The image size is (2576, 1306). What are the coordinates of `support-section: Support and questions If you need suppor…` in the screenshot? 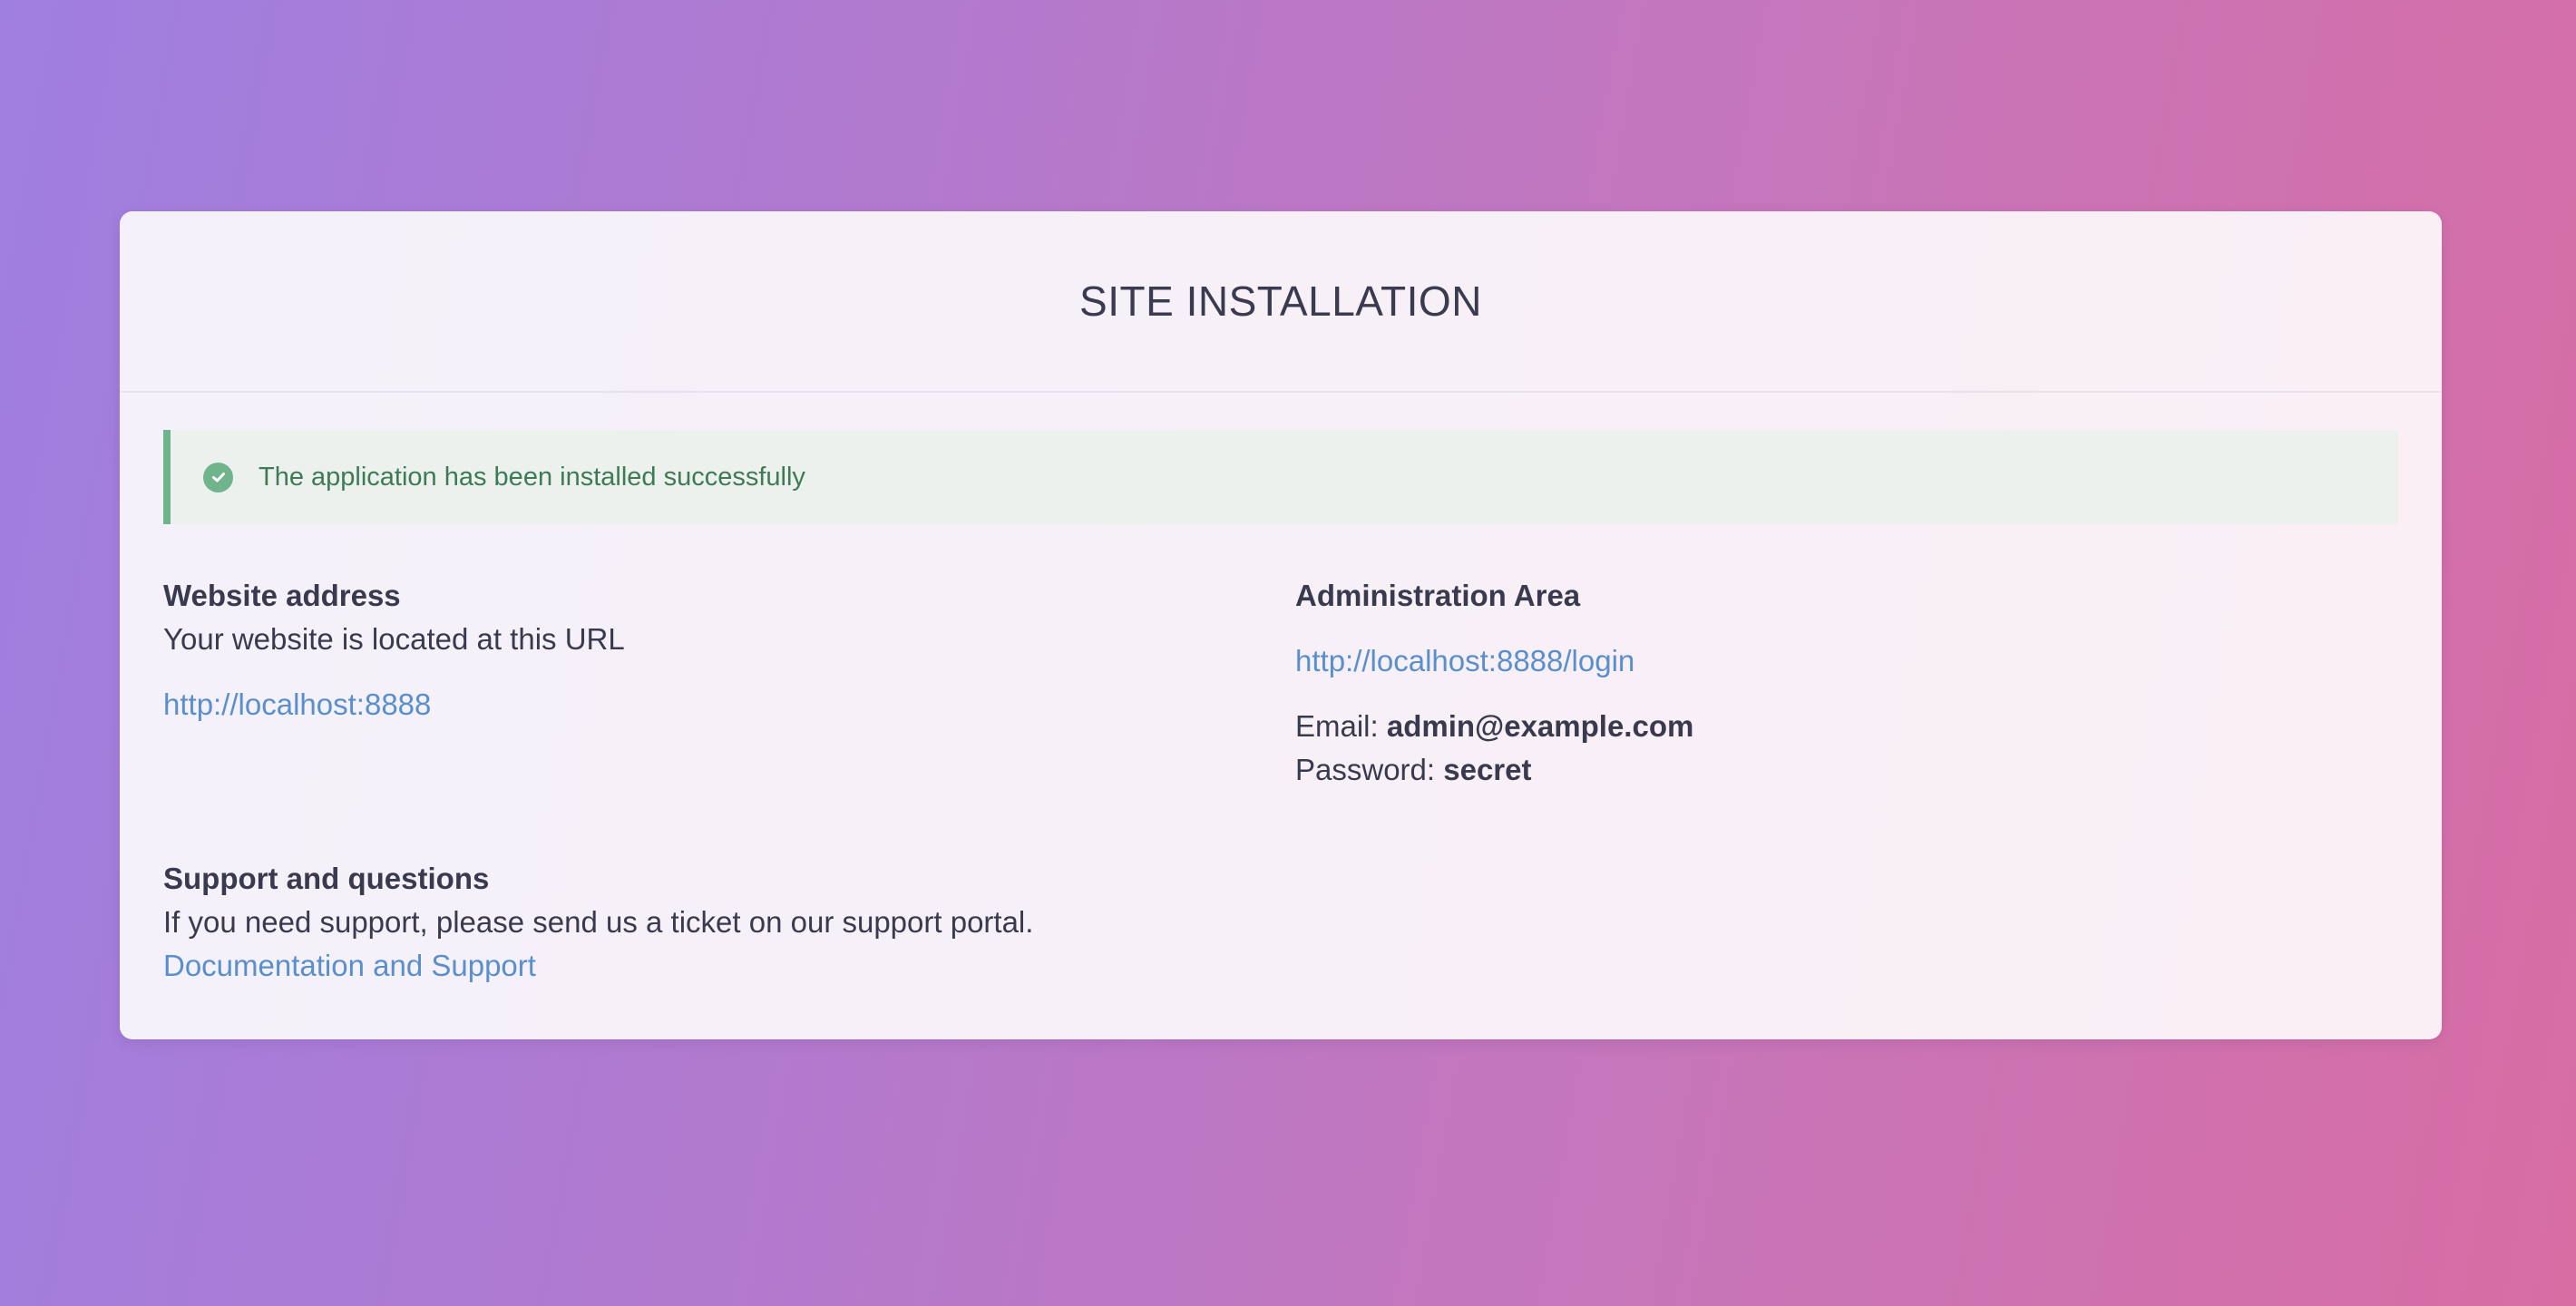 It's located at (1251, 922).